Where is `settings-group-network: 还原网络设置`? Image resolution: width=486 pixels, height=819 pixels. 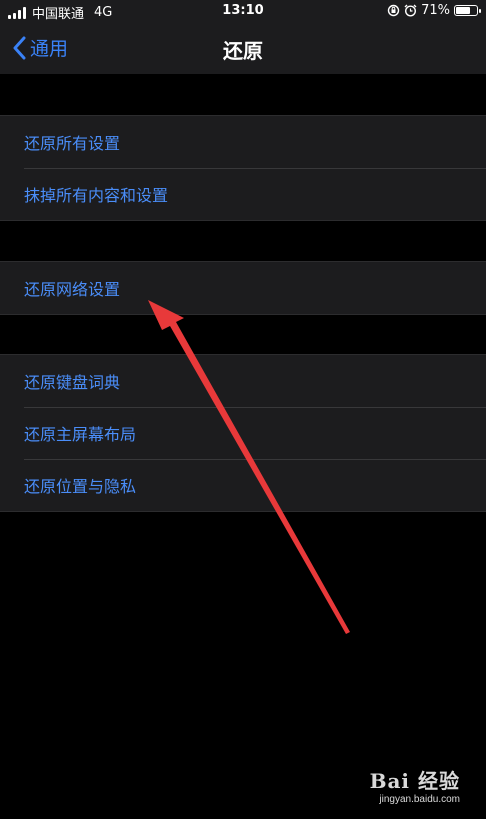 settings-group-network: 还原网络设置 is located at coordinates (243, 288).